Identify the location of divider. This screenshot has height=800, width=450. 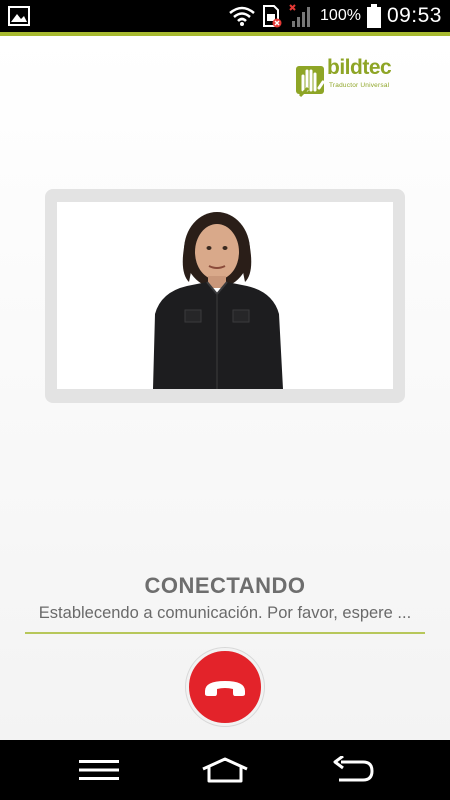
(225, 633).